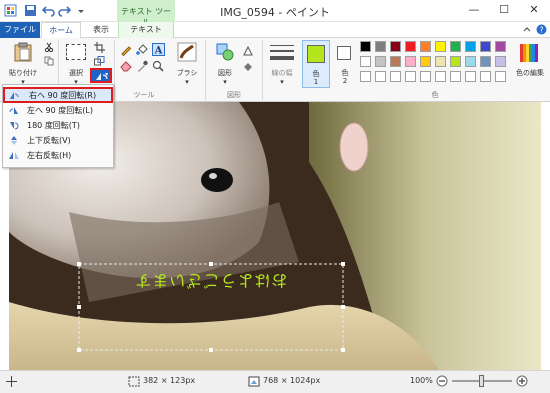 This screenshot has width=550, height=393. What do you see at coordinates (49, 140) in the screenshot?
I see `menu-item-label: 上下反転(V)` at bounding box center [49, 140].